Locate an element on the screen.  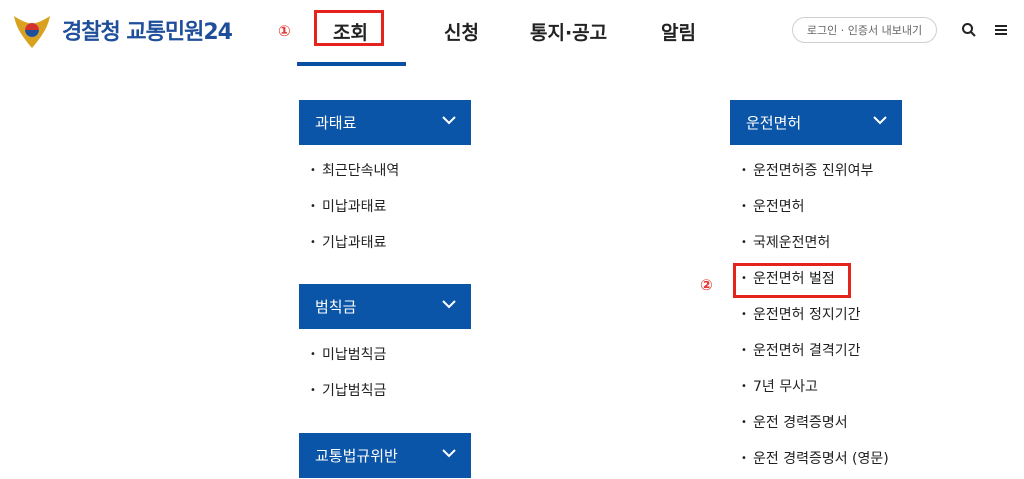
annotation-marker-2: ② is located at coordinates (706, 285).